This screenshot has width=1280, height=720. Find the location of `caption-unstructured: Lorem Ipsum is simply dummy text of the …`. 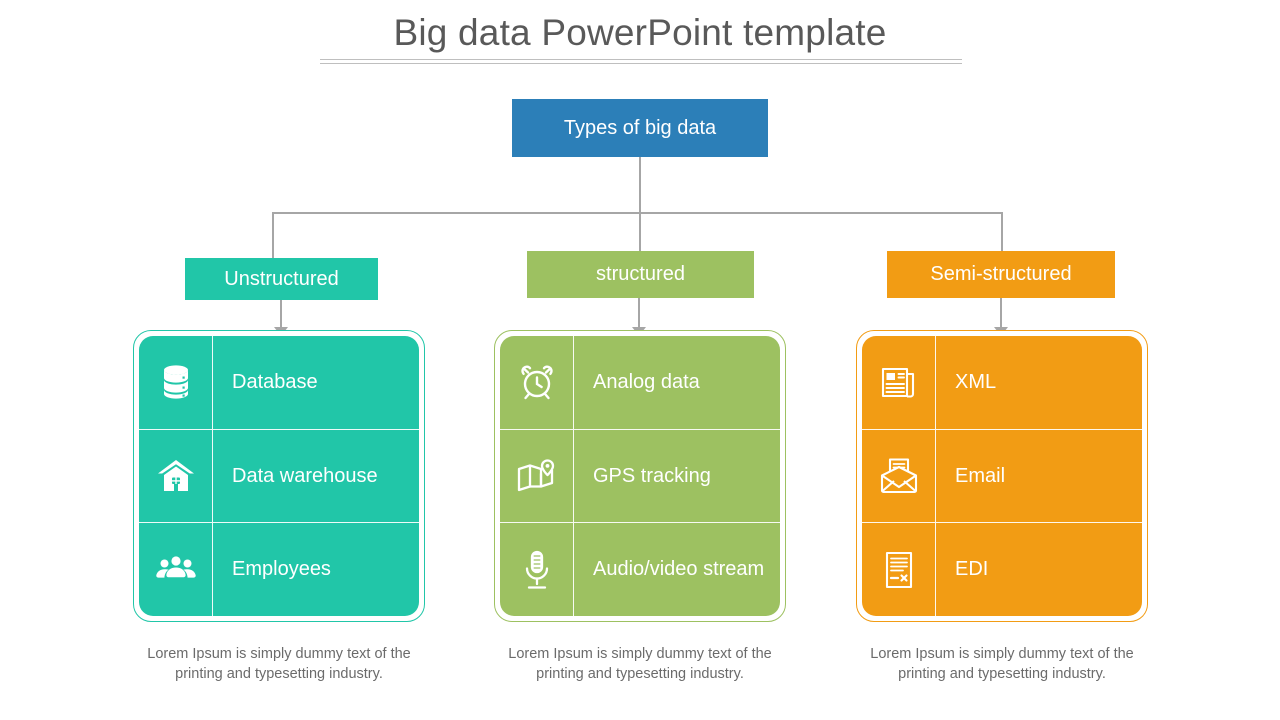

caption-unstructured: Lorem Ipsum is simply dummy text of the … is located at coordinates (279, 664).